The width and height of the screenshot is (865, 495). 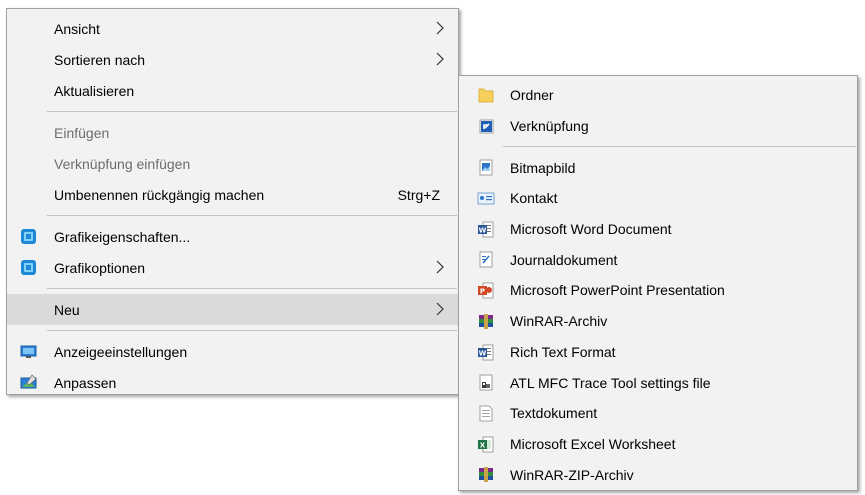 What do you see at coordinates (658, 95) in the screenshot?
I see `submenu-item-ordner: Ordner` at bounding box center [658, 95].